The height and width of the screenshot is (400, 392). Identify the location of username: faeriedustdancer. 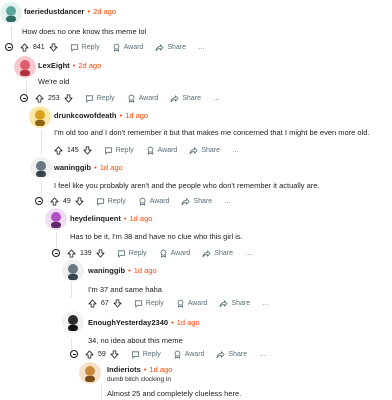
(54, 11).